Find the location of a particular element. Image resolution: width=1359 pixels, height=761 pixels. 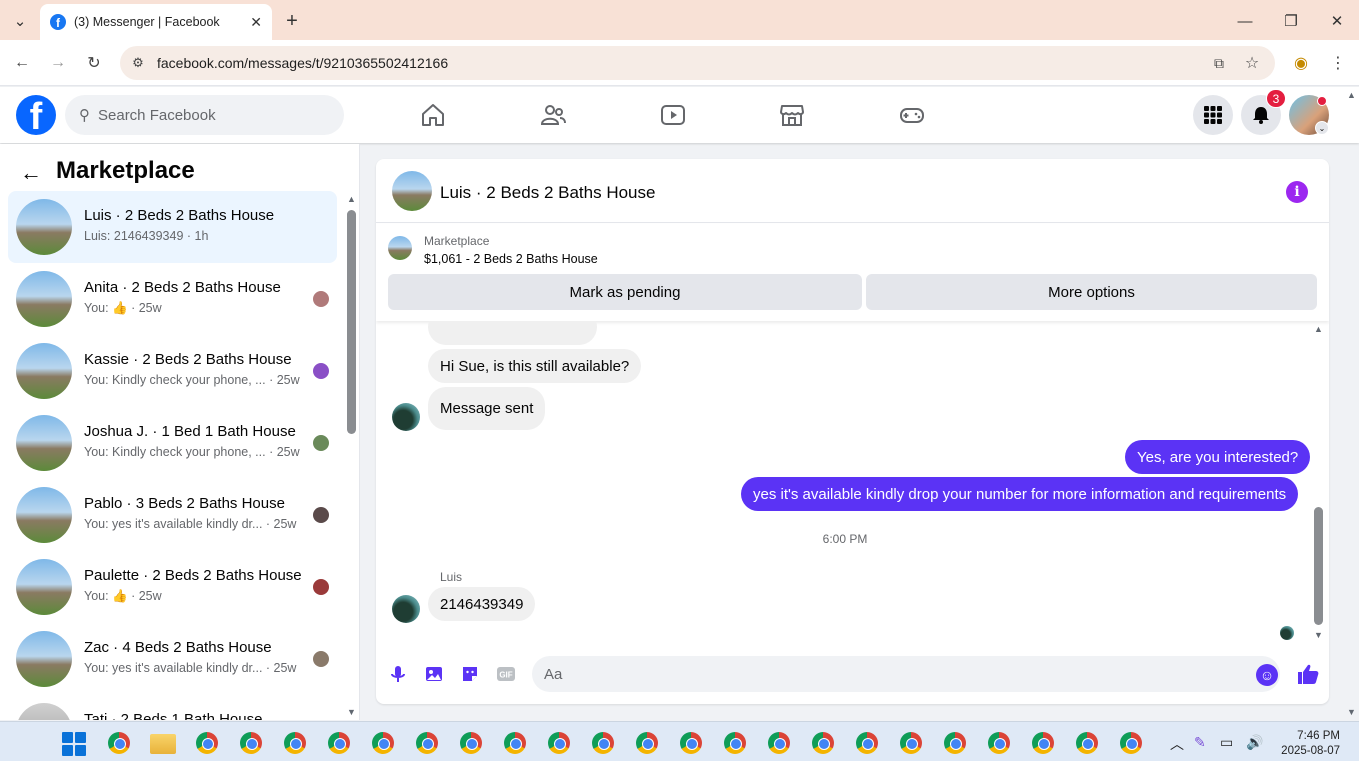

page-scroll-up-icon: ▲ is located at coordinates (1351, 95).